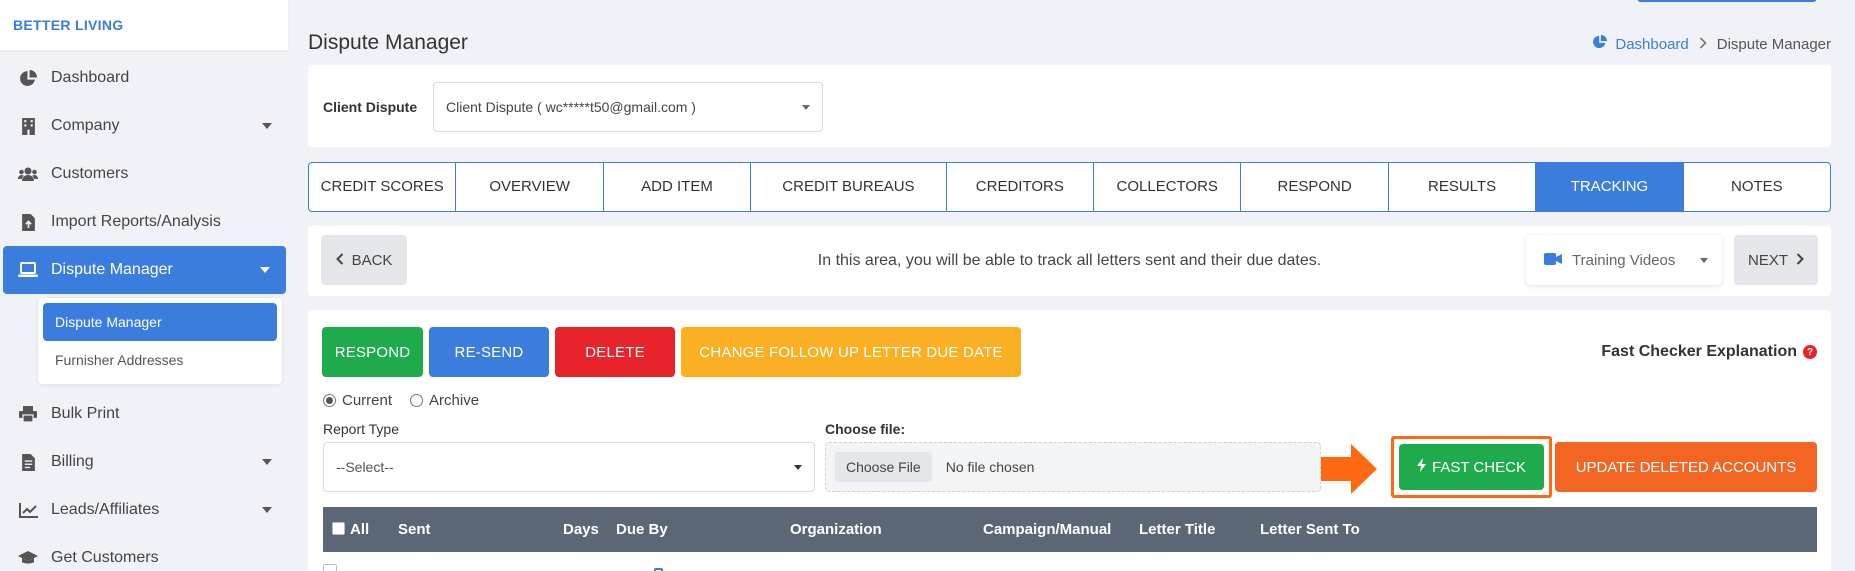  What do you see at coordinates (85, 125) in the screenshot?
I see `sidebar-item-label: Company` at bounding box center [85, 125].